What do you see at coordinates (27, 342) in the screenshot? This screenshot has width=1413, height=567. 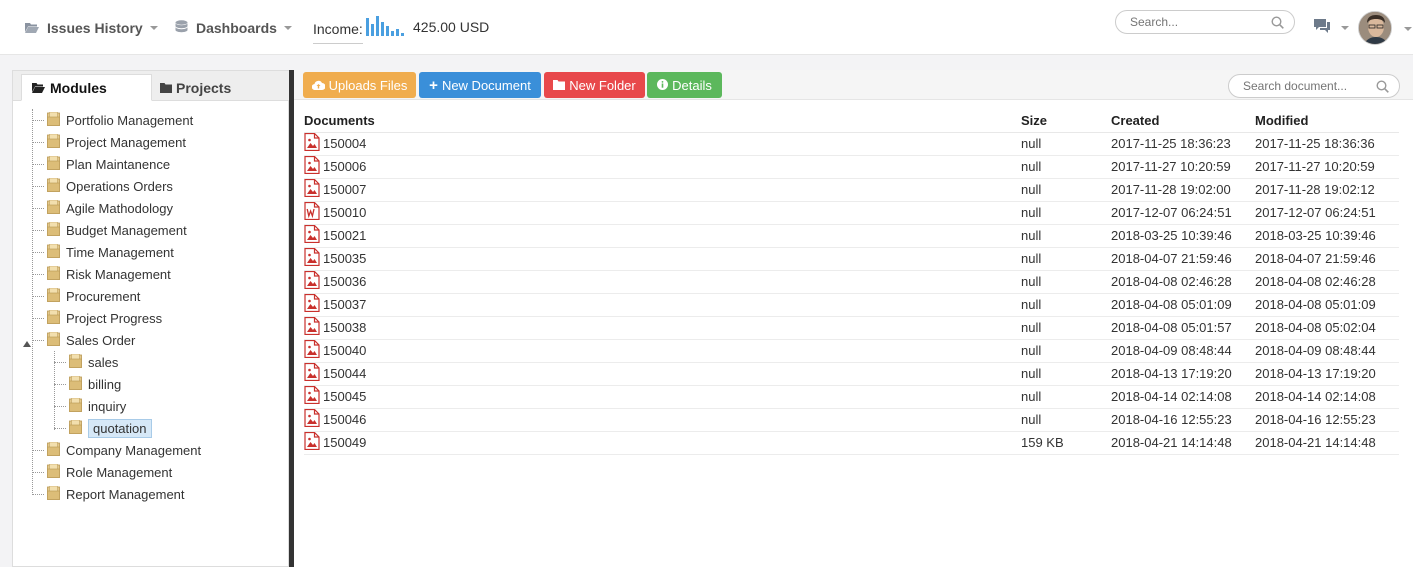 I see `collapse-toggle-icon` at bounding box center [27, 342].